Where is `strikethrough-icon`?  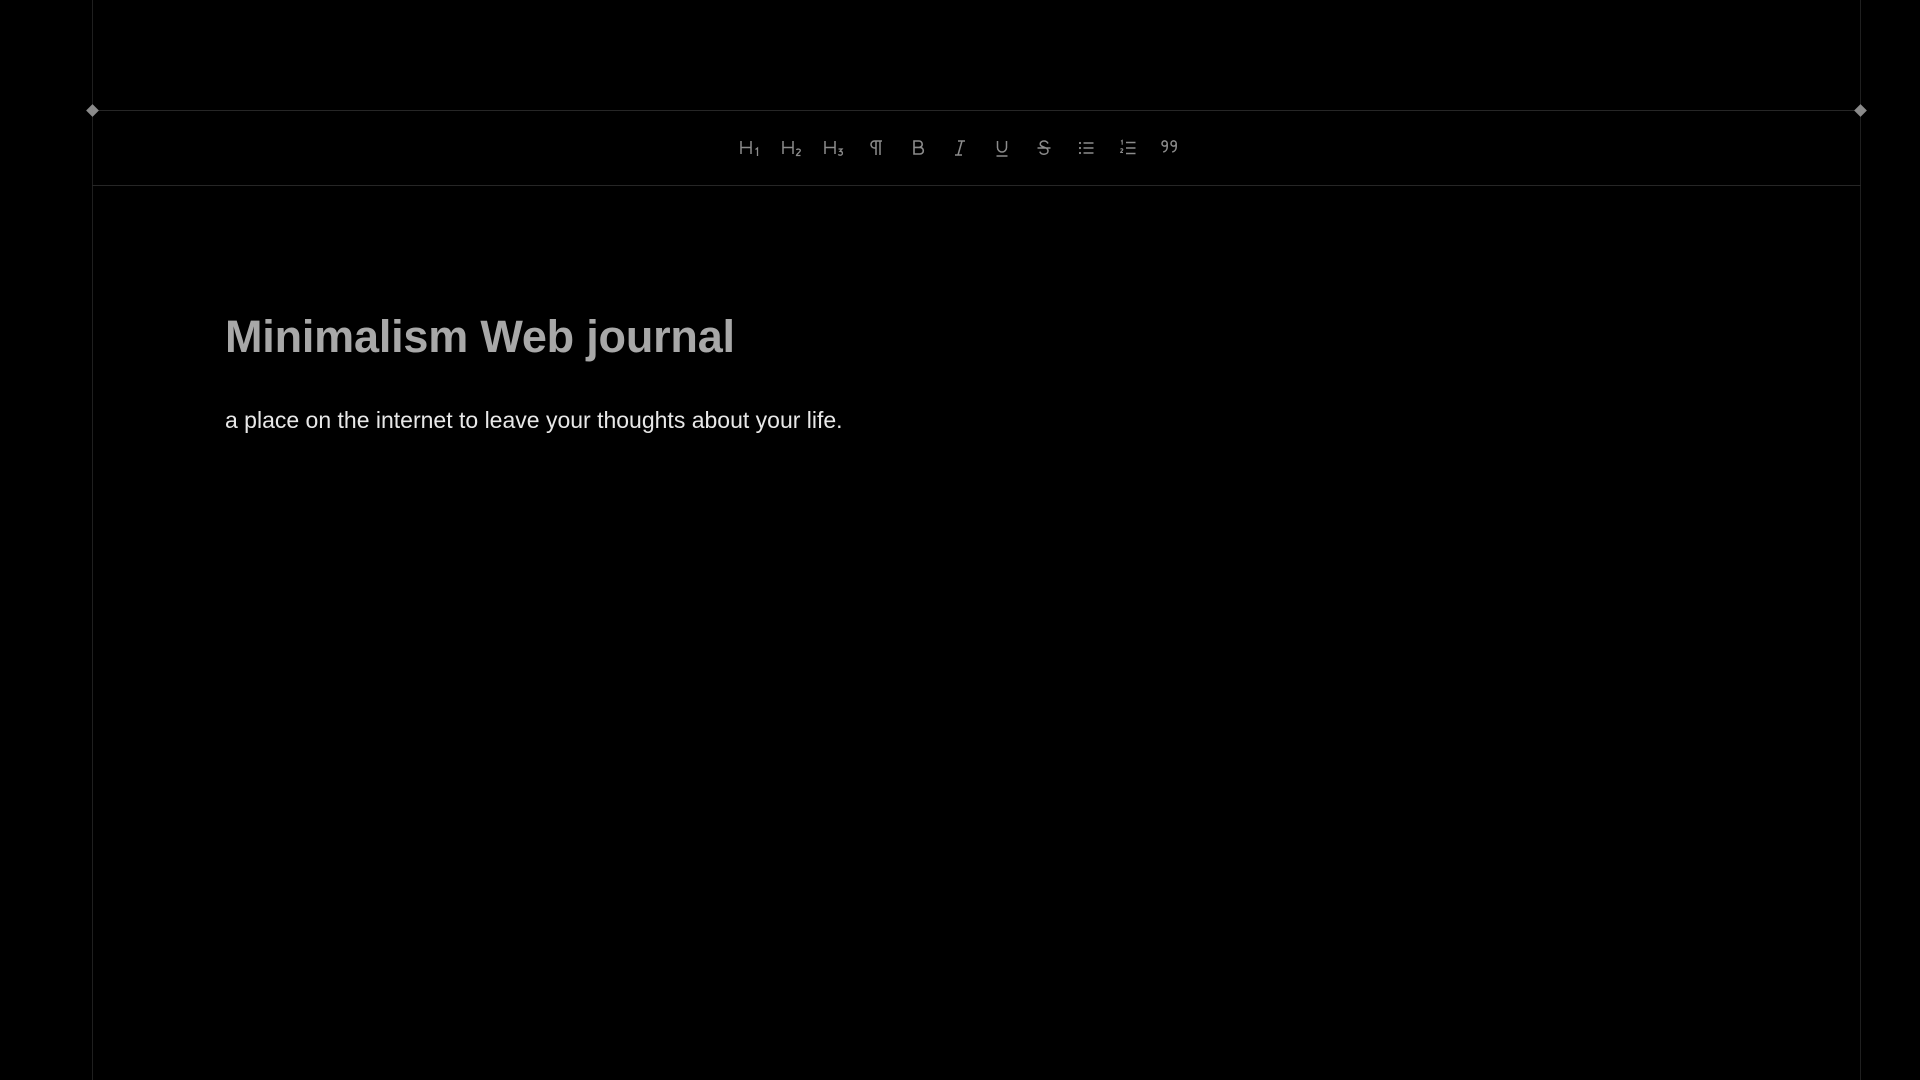
strikethrough-icon is located at coordinates (1044, 147).